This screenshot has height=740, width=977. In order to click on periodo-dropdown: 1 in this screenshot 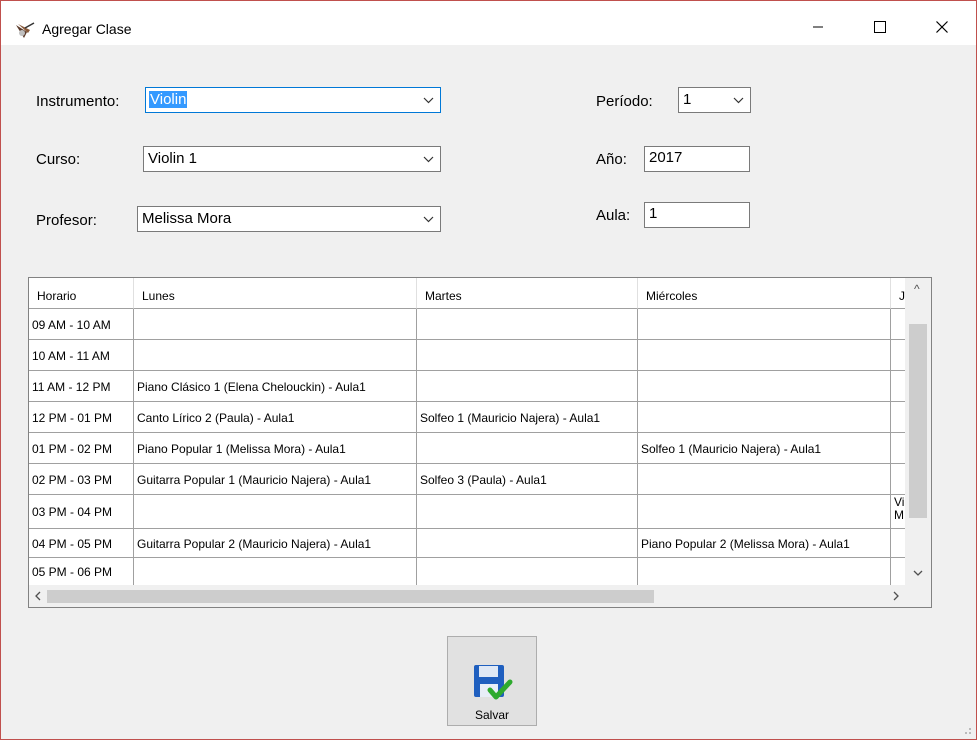, I will do `click(714, 100)`.